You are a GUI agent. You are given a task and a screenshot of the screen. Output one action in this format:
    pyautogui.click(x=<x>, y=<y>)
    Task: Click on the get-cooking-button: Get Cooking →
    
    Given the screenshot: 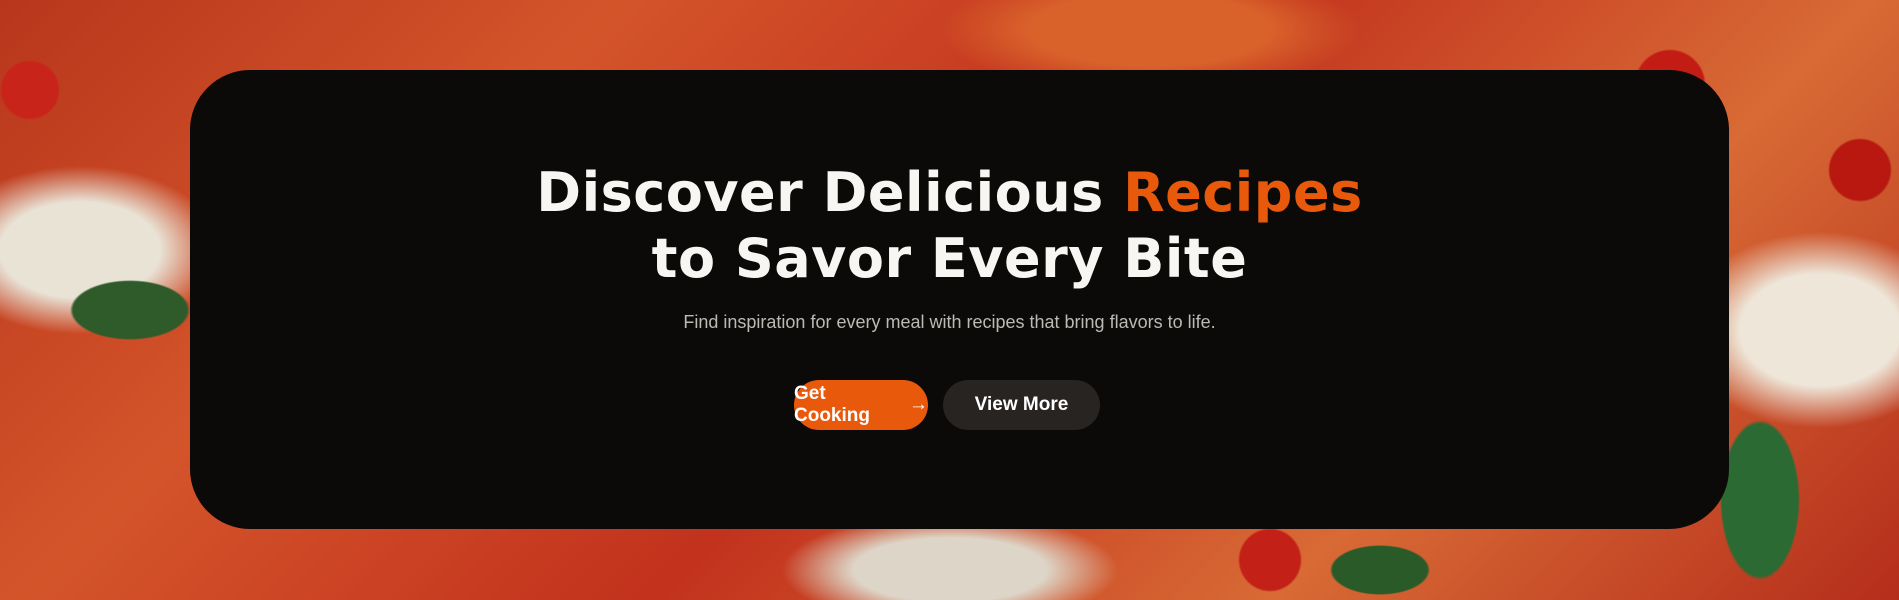 What is the action you would take?
    pyautogui.click(x=861, y=405)
    